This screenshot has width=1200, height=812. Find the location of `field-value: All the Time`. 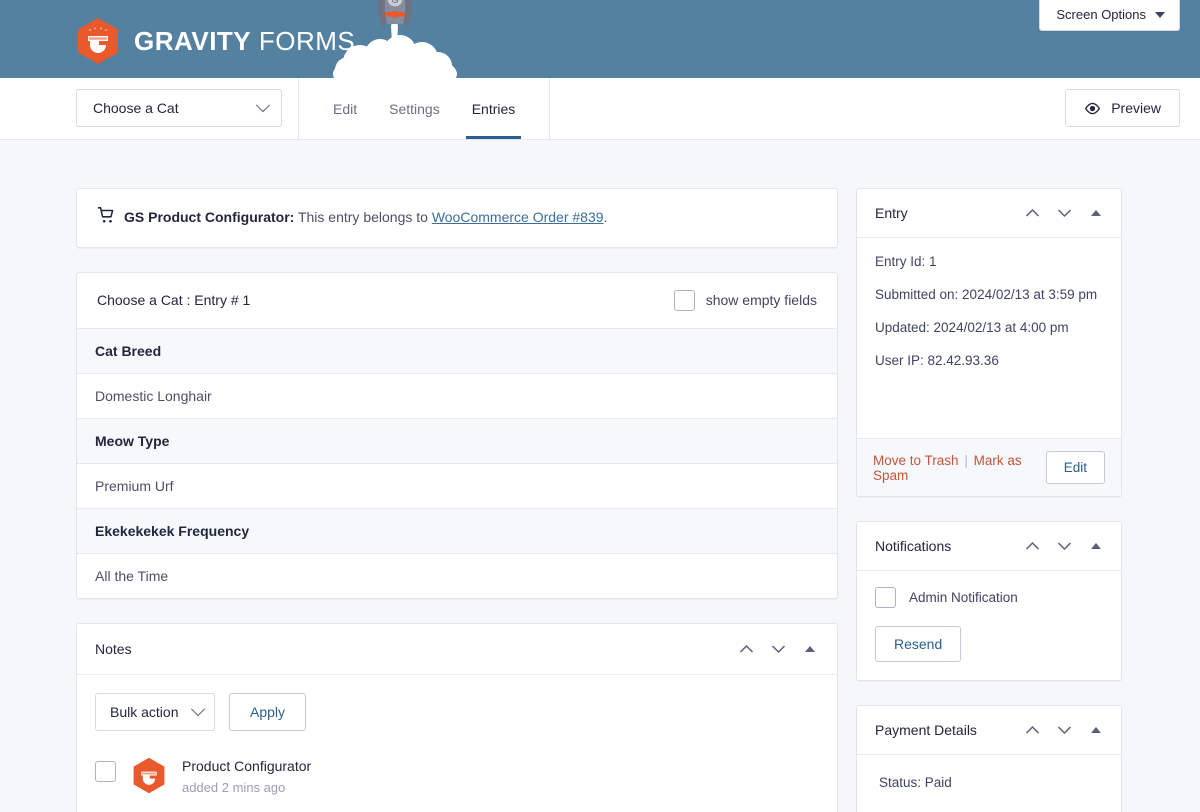

field-value: All the Time is located at coordinates (457, 575).